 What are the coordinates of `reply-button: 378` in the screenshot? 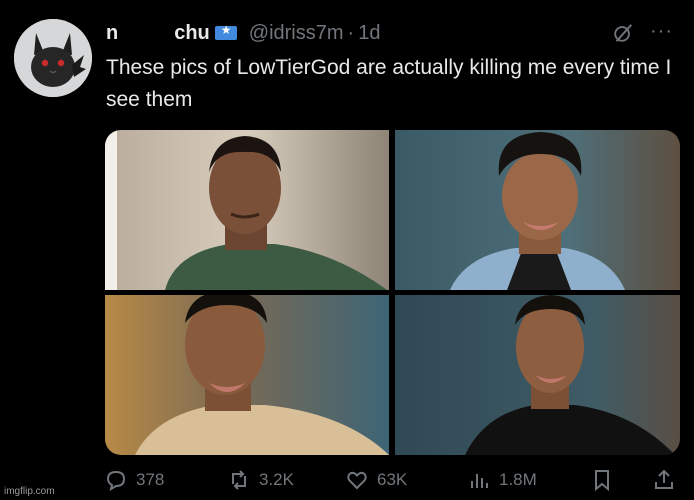 It's located at (134, 480).